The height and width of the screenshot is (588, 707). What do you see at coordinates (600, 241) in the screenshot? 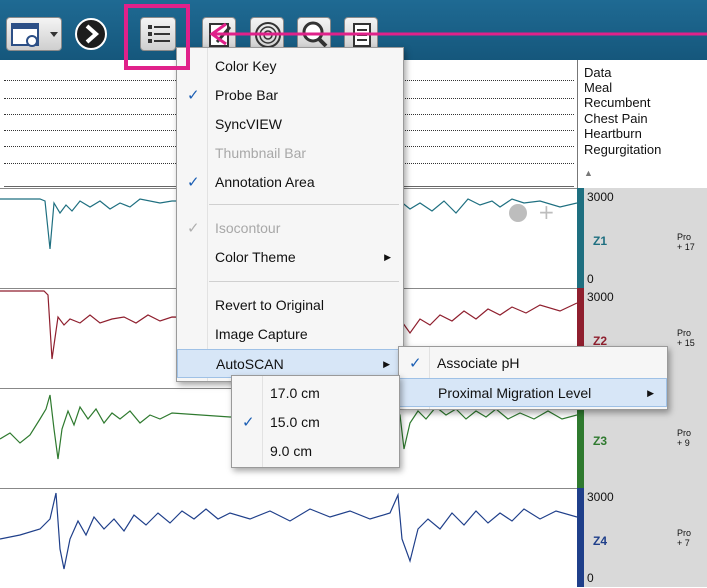
I see `zone-label: Z1` at bounding box center [600, 241].